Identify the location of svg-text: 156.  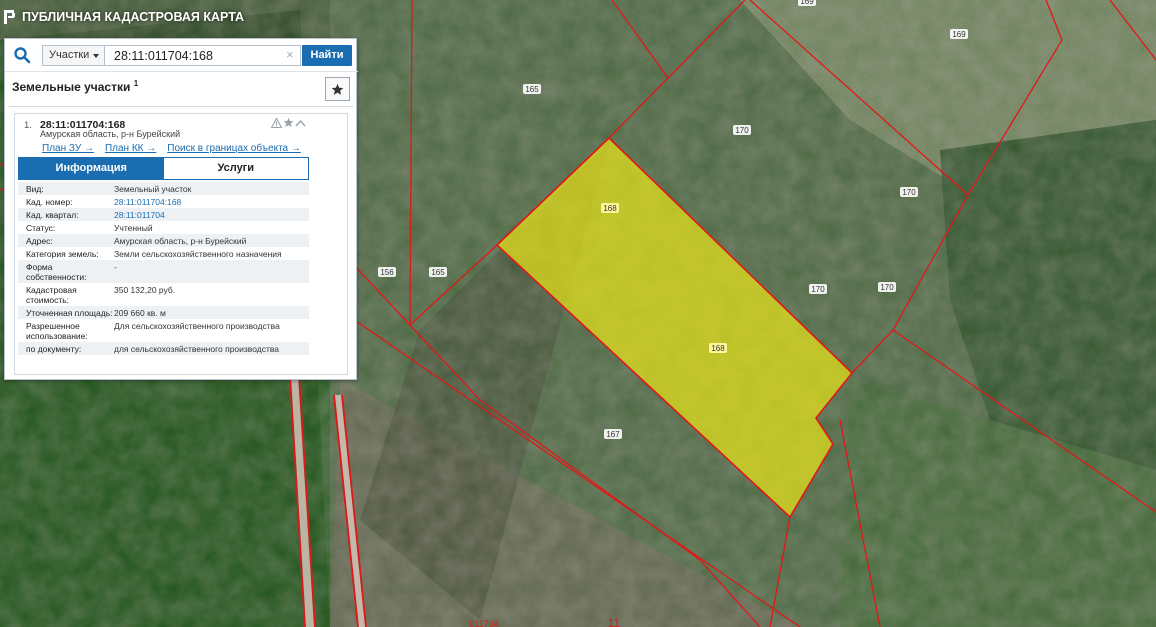
(387, 272).